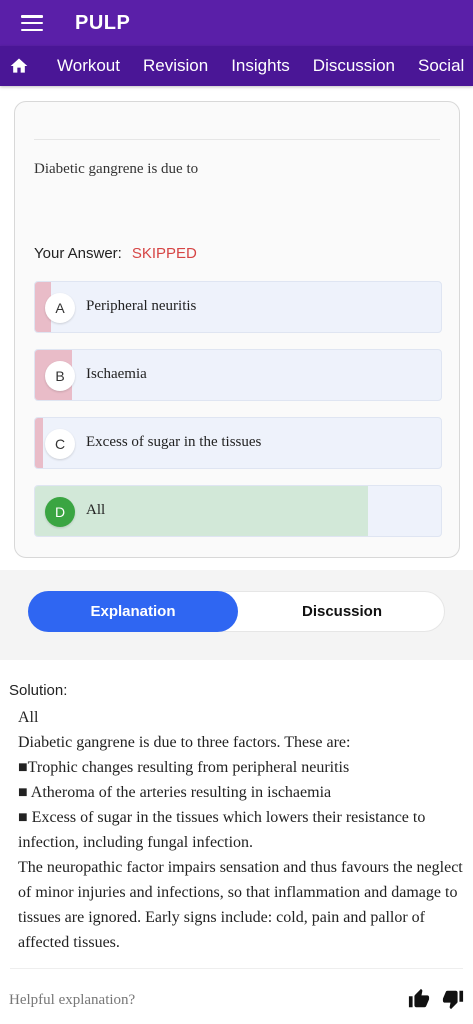 This screenshot has height=1024, width=473. What do you see at coordinates (238, 375) in the screenshot?
I see `option-b: B Ischaemia` at bounding box center [238, 375].